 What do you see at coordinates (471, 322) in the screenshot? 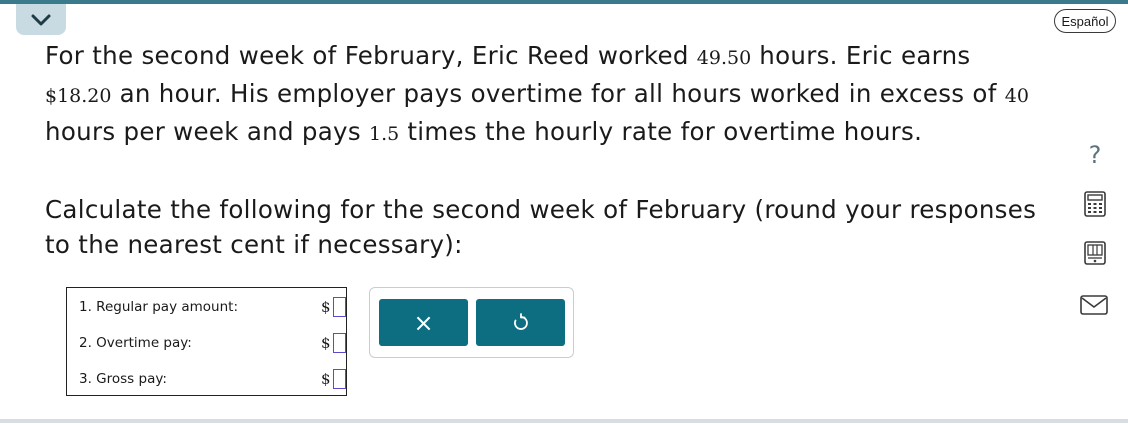
I see `action-panel: ×` at bounding box center [471, 322].